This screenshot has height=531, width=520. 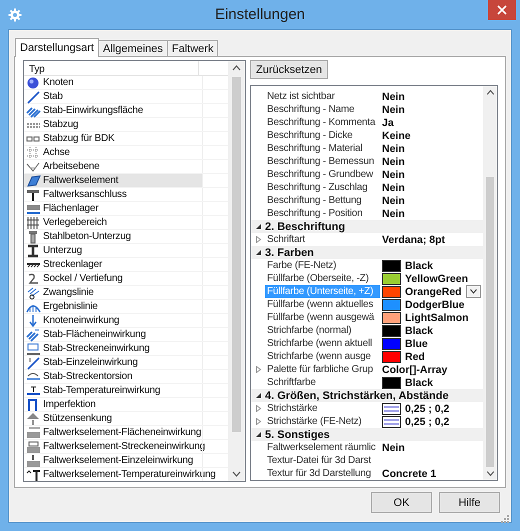 What do you see at coordinates (126, 223) in the screenshot?
I see `list-item: Verlegebereich` at bounding box center [126, 223].